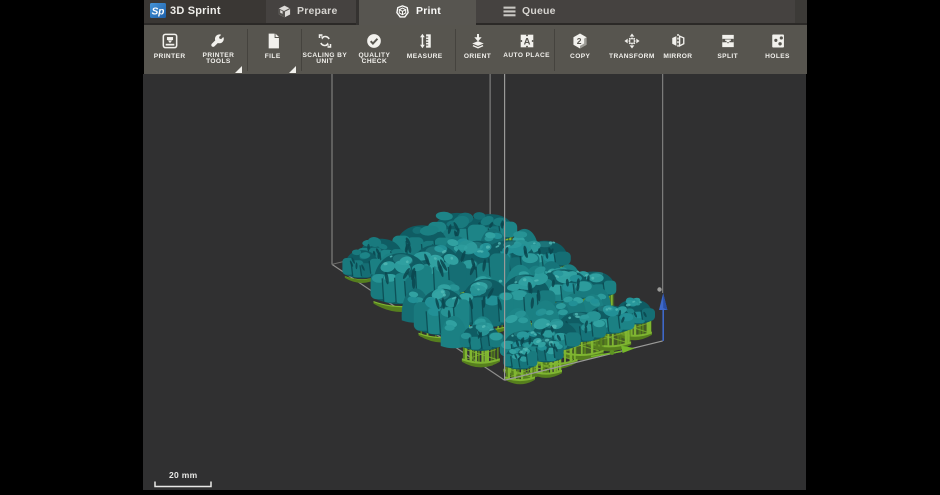 Image resolution: width=940 pixels, height=495 pixels. What do you see at coordinates (526, 41) in the screenshot?
I see `svg-text: A` at bounding box center [526, 41].